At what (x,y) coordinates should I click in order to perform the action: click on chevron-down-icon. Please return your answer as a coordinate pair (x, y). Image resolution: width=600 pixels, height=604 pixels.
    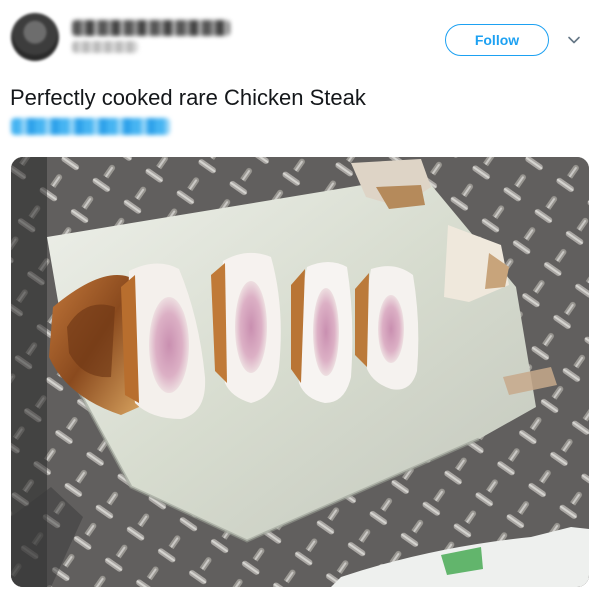
    Looking at the image, I should click on (574, 40).